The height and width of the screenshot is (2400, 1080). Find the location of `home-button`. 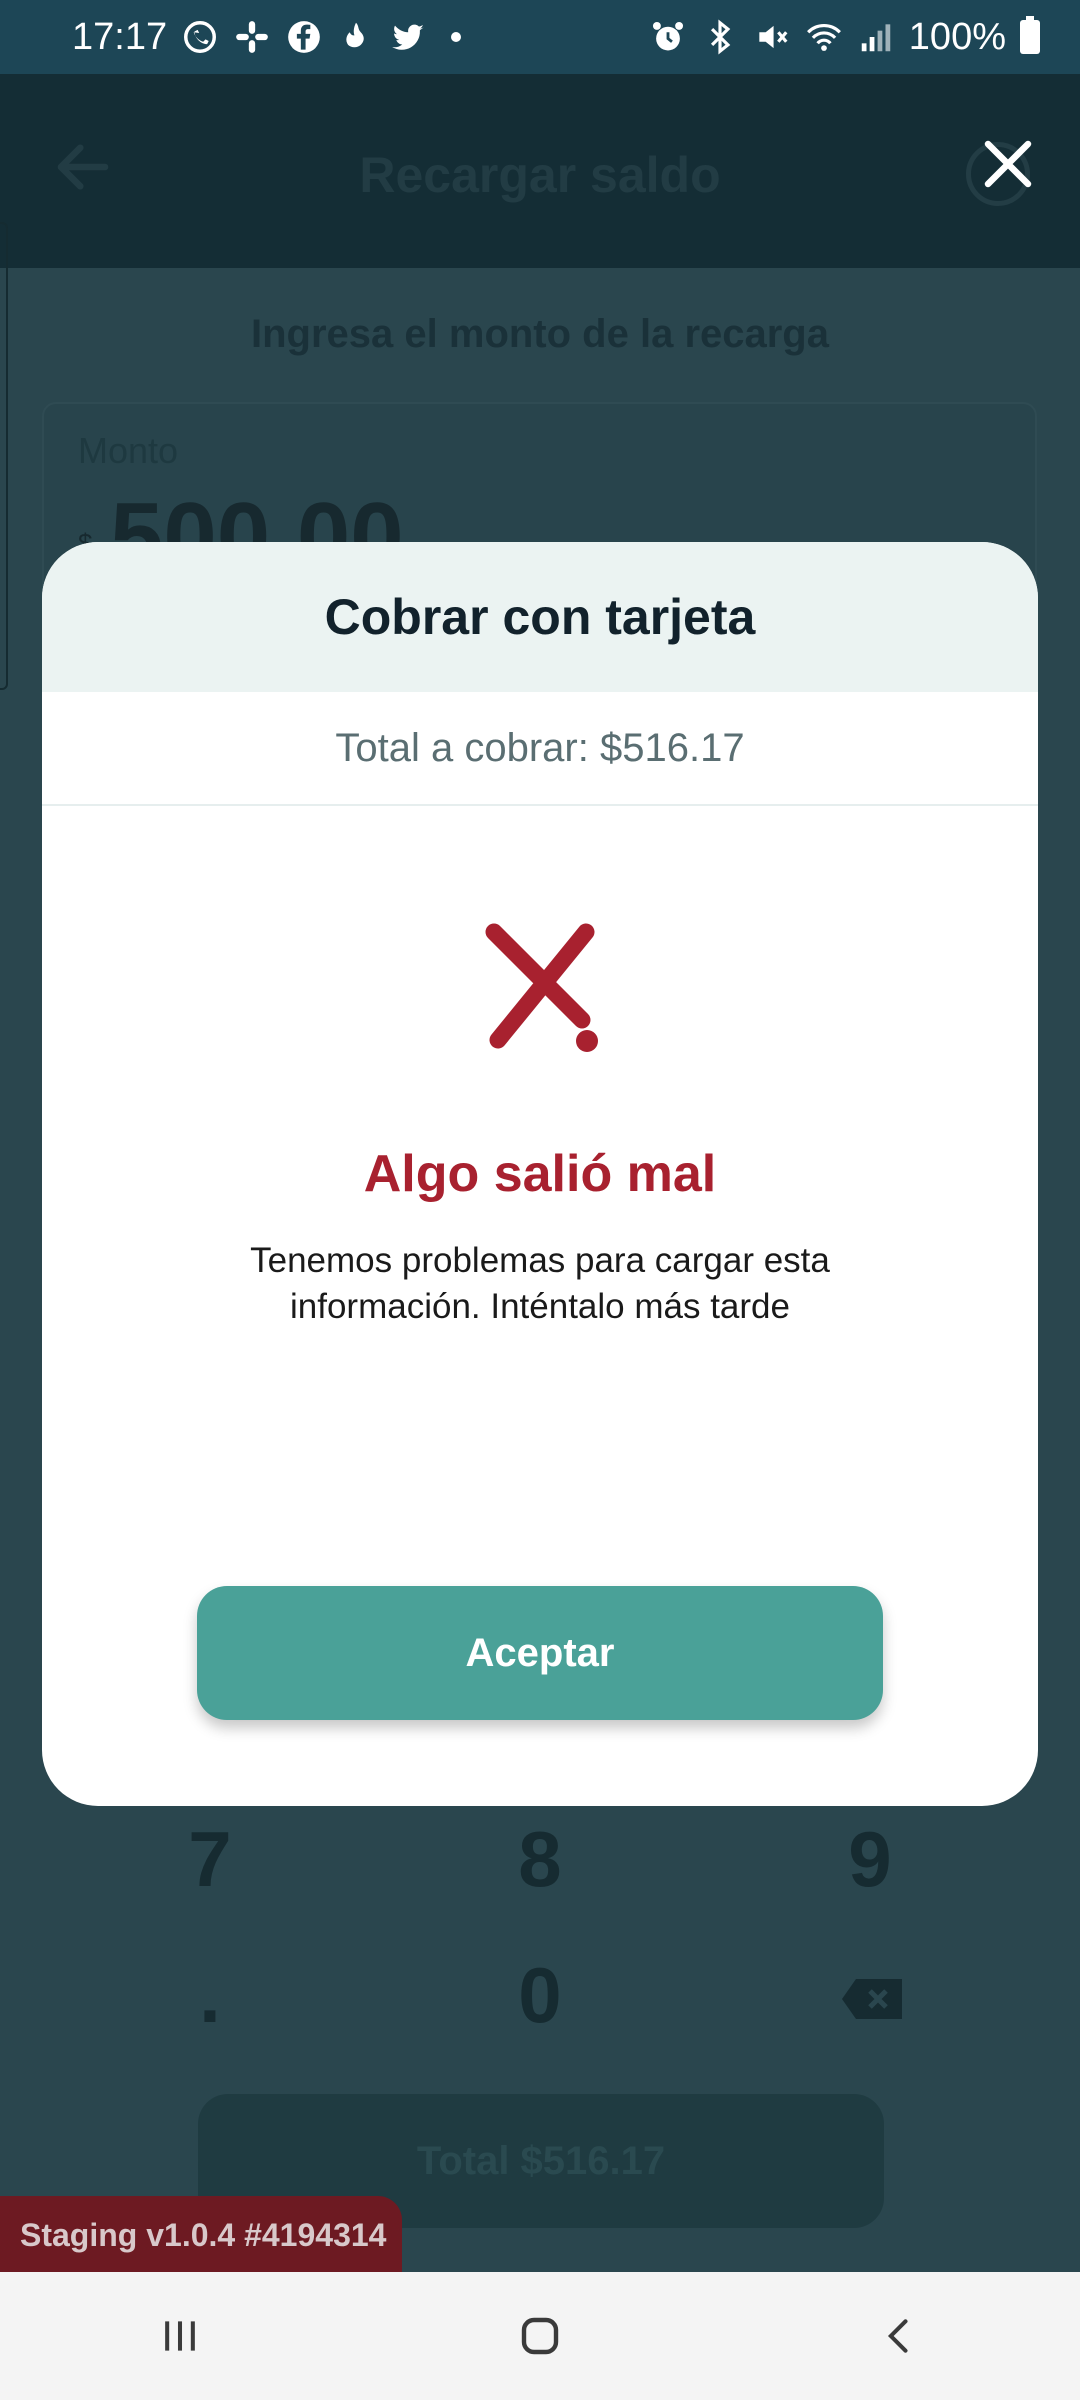

home-button is located at coordinates (540, 2336).